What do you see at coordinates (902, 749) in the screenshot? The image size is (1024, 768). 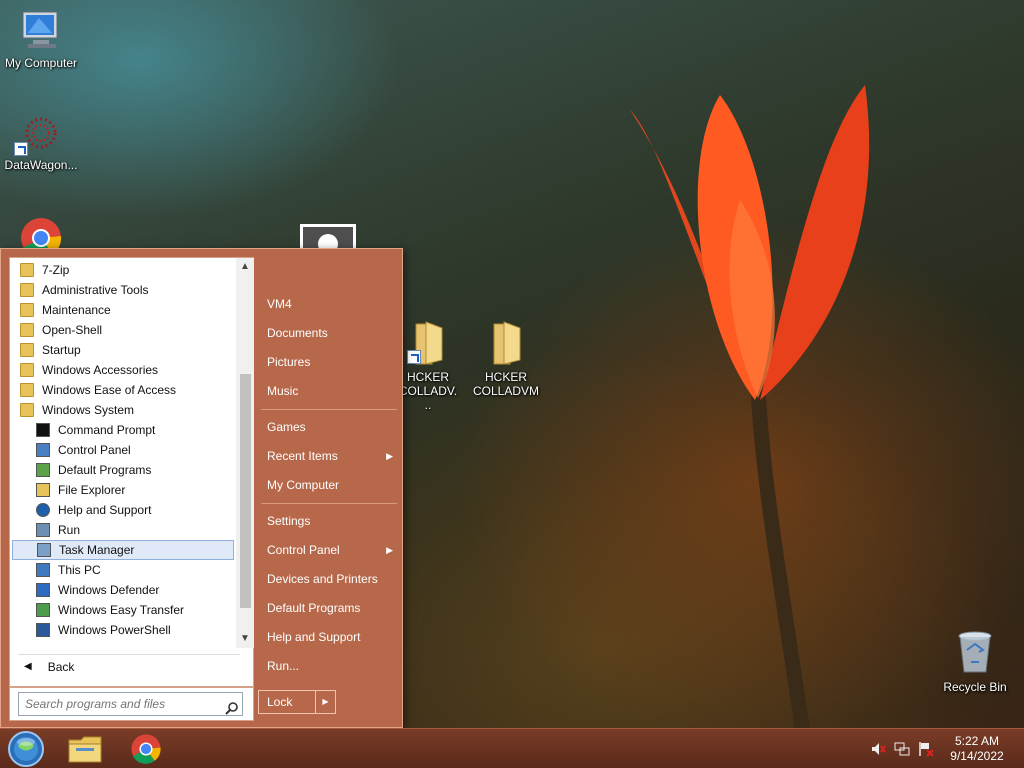 I see `network-icon` at bounding box center [902, 749].